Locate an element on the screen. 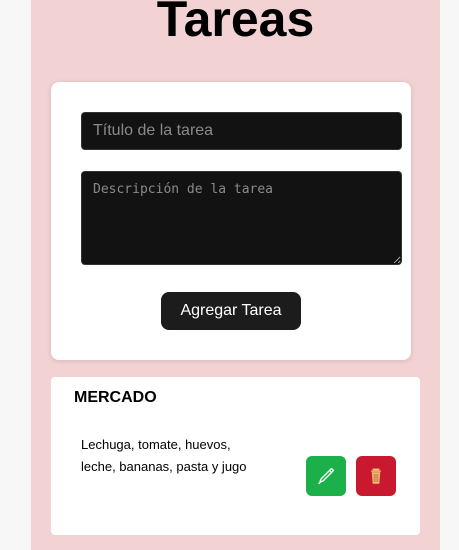 This screenshot has width=459, height=550. page-title: Tareas is located at coordinates (235, 23).